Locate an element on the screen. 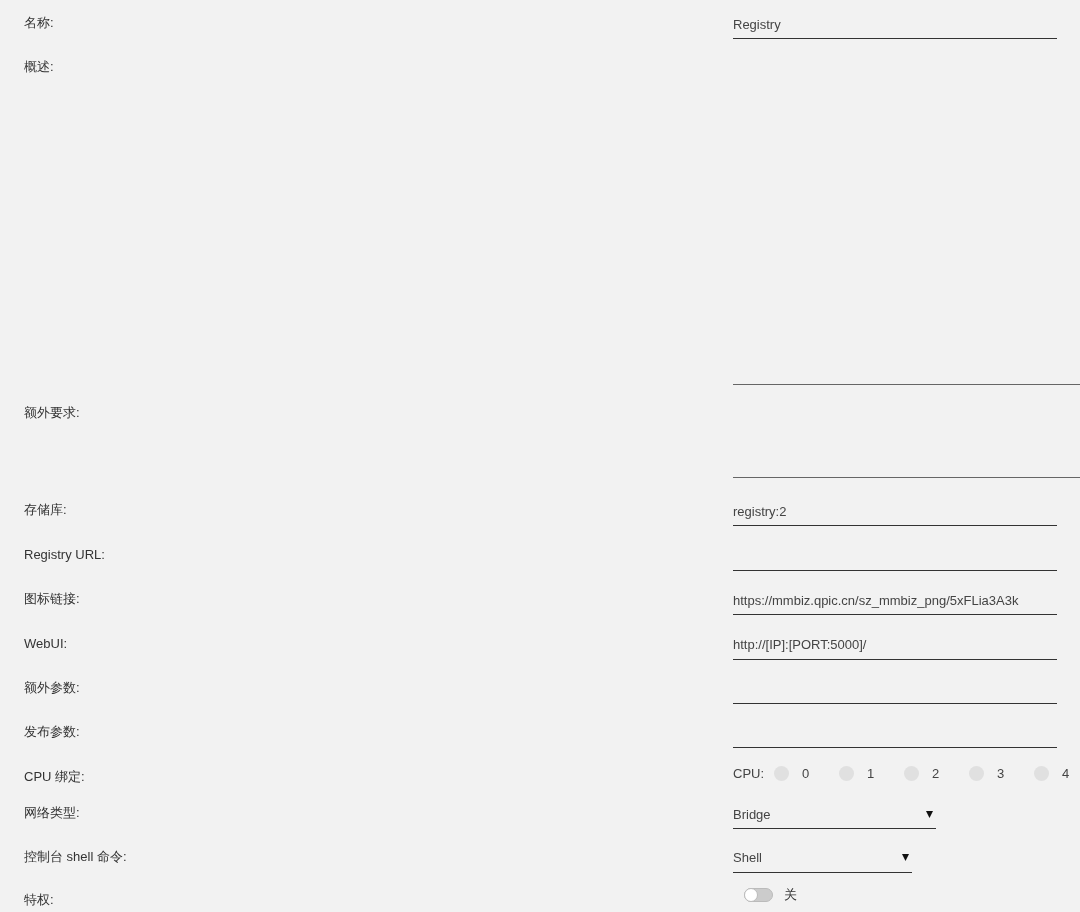 Image resolution: width=1080 pixels, height=912 pixels. toggle-switch is located at coordinates (758, 895).